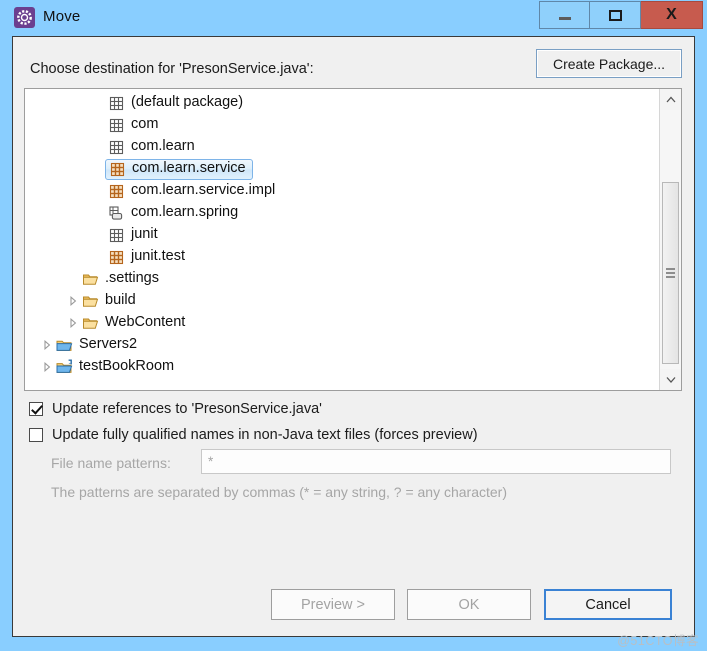 Image resolution: width=707 pixels, height=651 pixels. I want to click on tree-item-content: junit.test, so click(148, 257).